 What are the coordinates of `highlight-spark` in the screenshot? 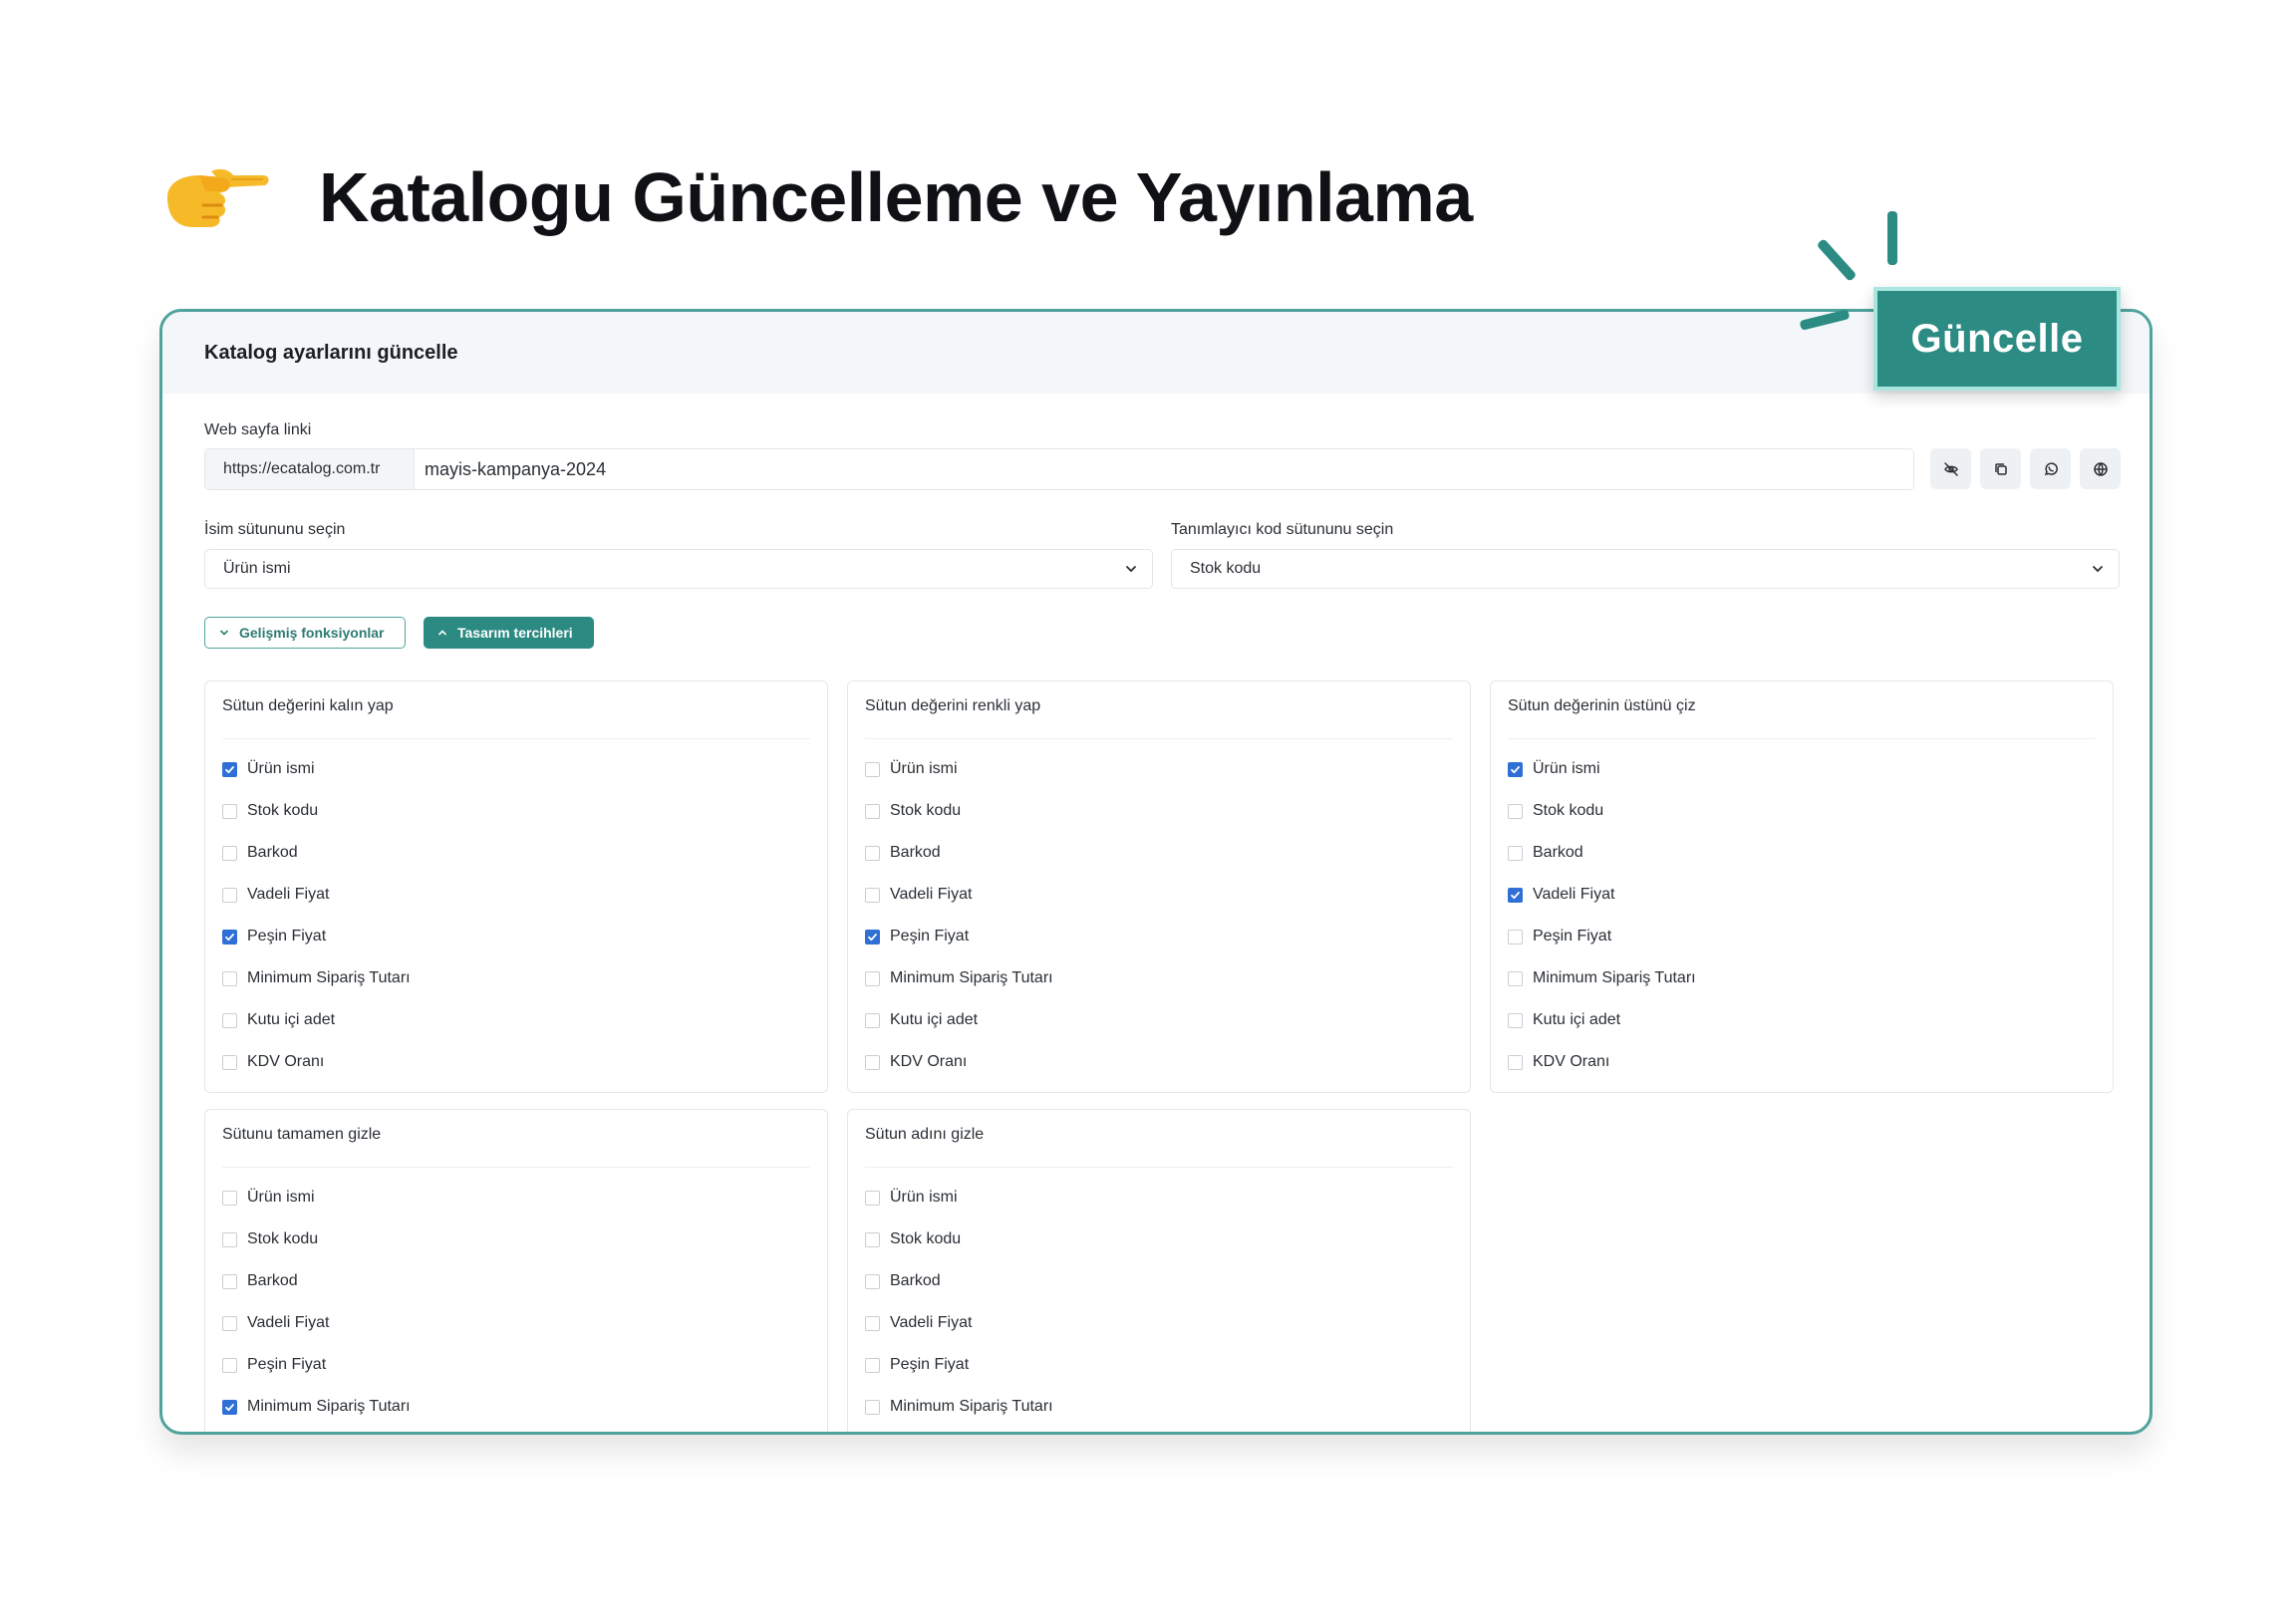 It's located at (1892, 238).